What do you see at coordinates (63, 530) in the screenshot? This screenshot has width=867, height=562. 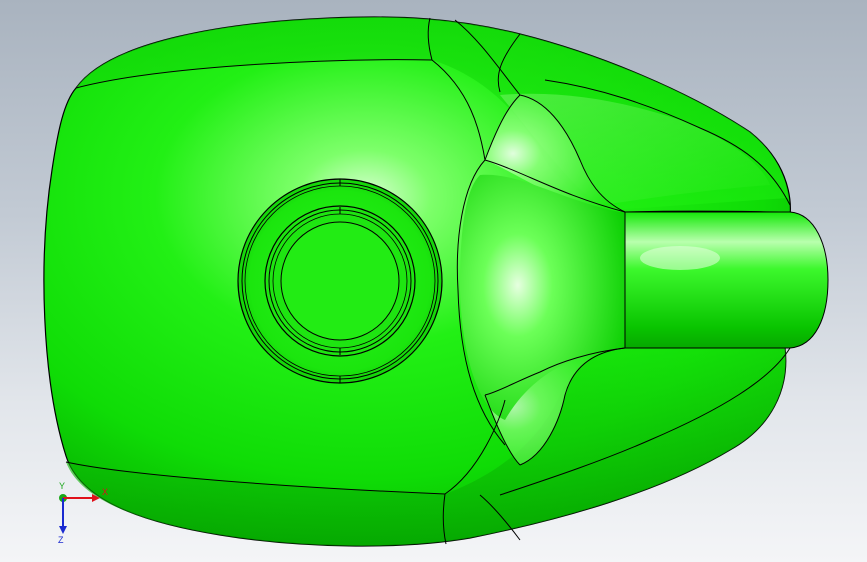 I see `triad-z-arrow-icon` at bounding box center [63, 530].